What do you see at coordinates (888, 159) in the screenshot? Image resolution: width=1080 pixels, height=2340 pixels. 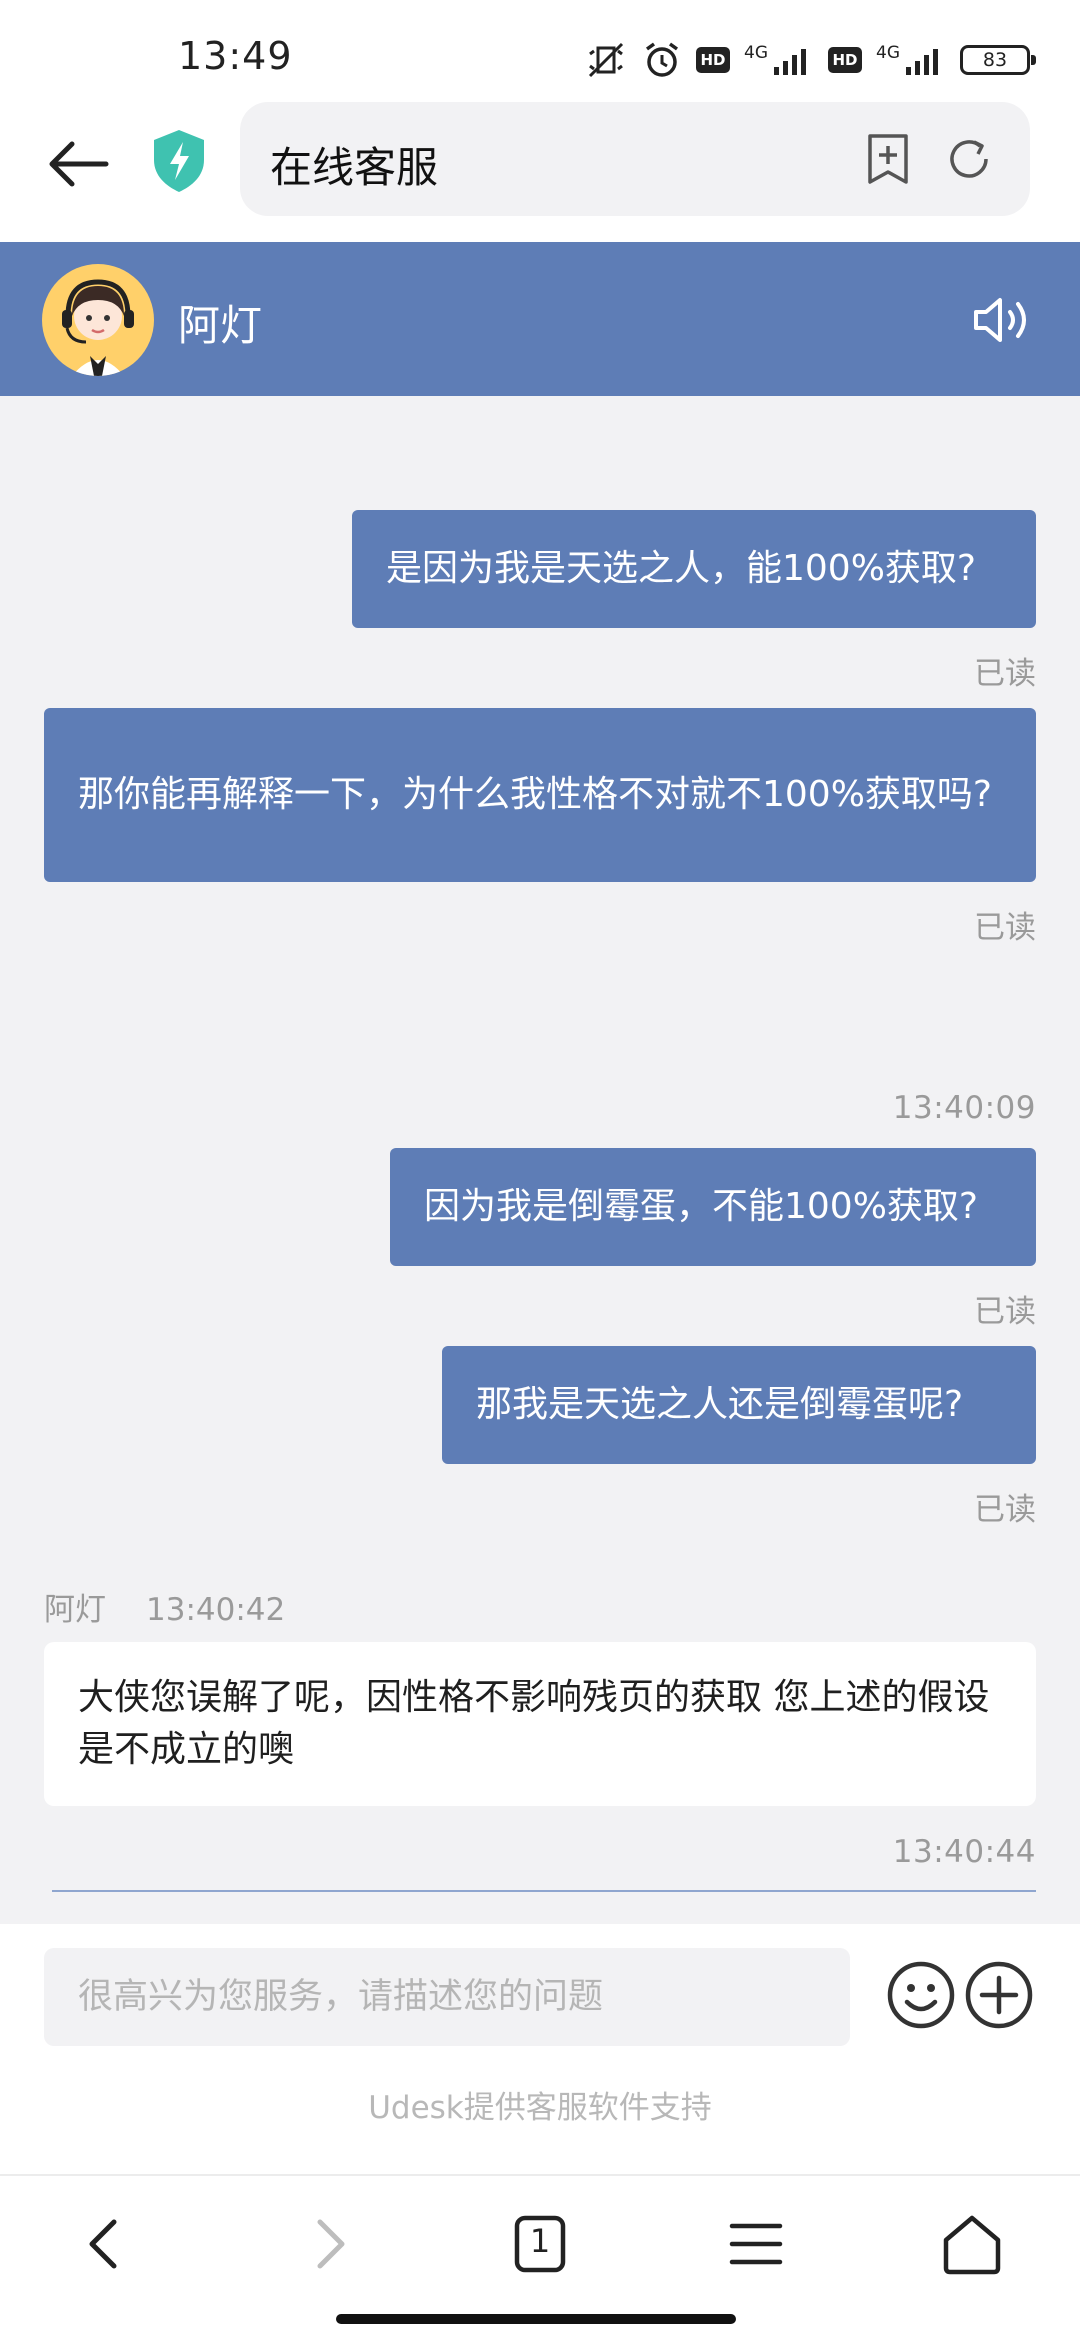 I see `bookmark-add-icon` at bounding box center [888, 159].